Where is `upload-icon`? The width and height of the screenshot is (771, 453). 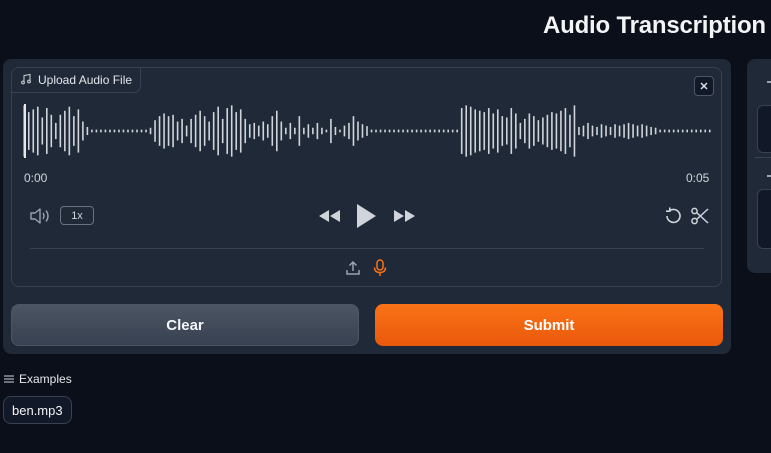
upload-icon is located at coordinates (353, 267).